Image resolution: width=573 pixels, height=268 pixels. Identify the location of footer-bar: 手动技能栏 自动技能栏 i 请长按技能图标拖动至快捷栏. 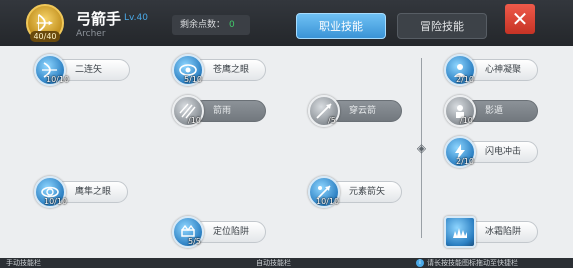
(286, 263).